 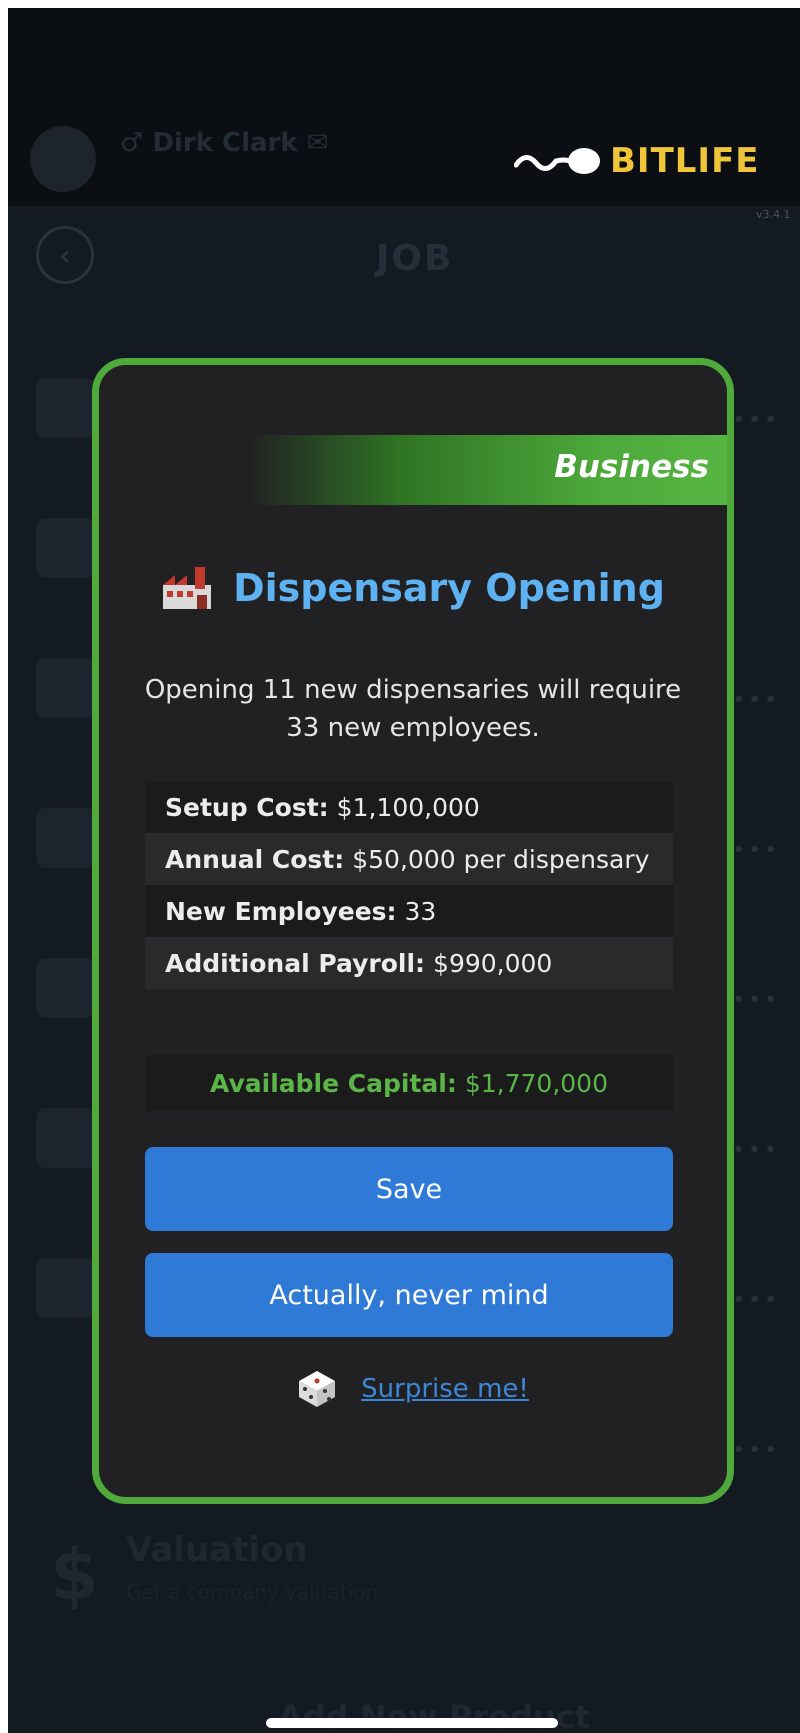 I want to click on stat-value: $1,100,000, so click(x=408, y=807).